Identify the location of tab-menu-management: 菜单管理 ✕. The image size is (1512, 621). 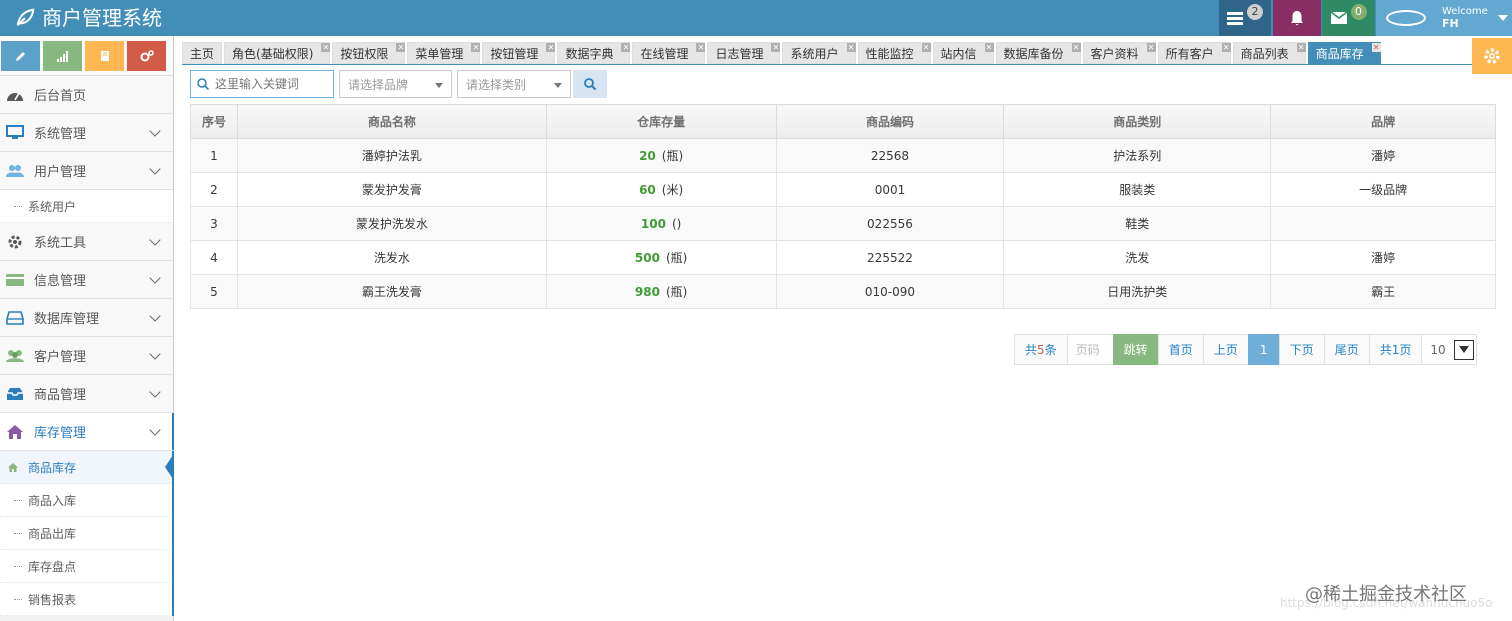
(444, 53).